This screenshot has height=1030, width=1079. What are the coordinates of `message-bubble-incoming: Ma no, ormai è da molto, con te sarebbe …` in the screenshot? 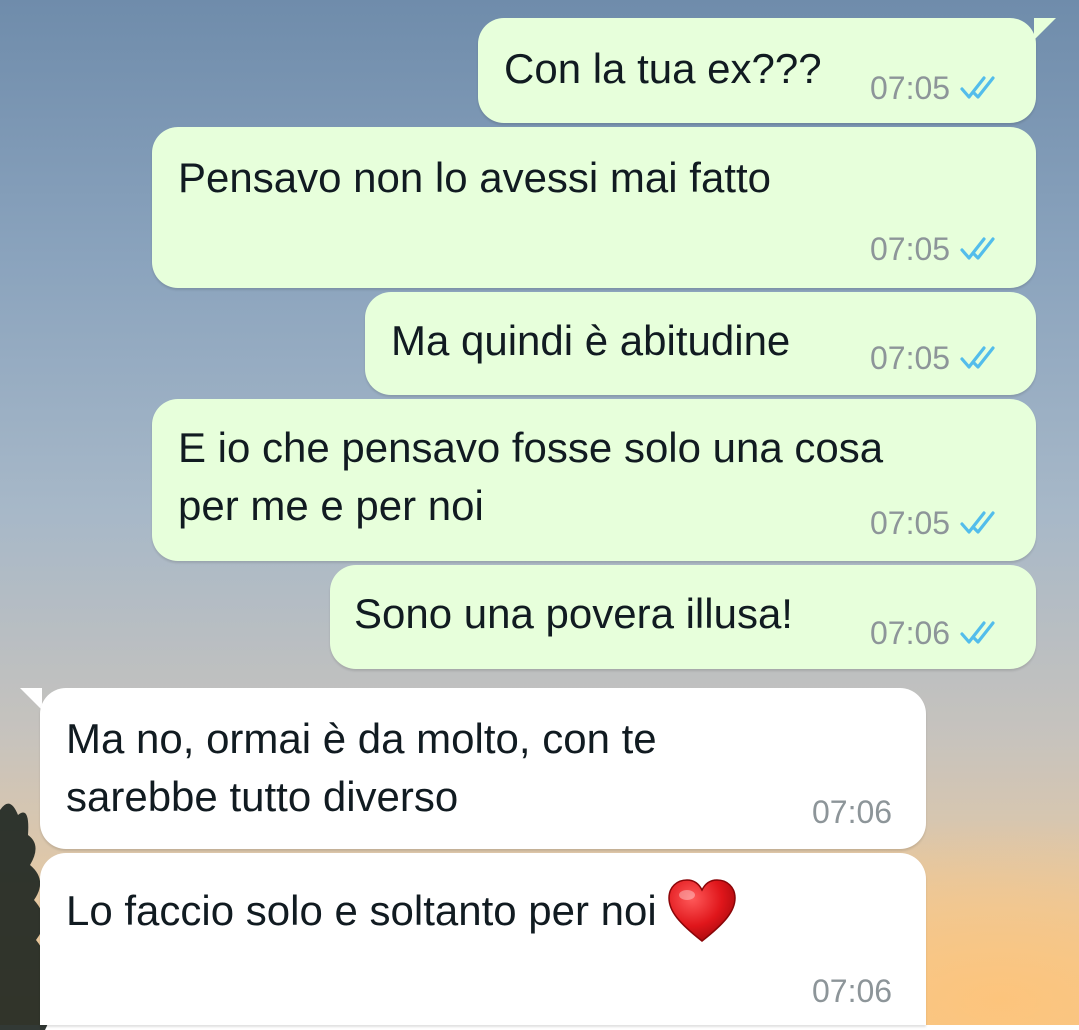 It's located at (483, 768).